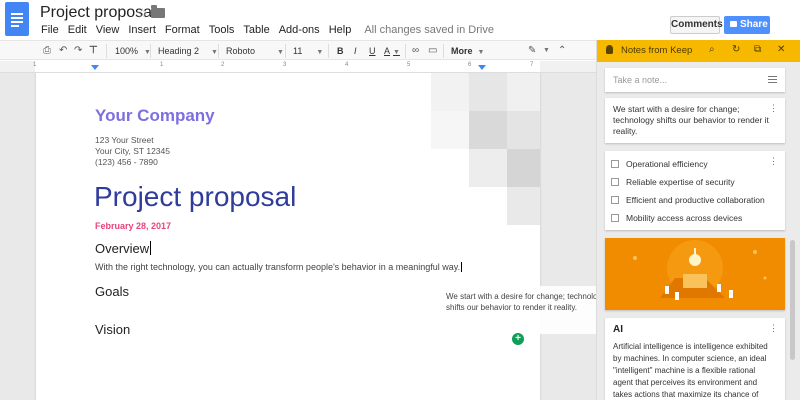  I want to click on menu-table: Table, so click(256, 30).